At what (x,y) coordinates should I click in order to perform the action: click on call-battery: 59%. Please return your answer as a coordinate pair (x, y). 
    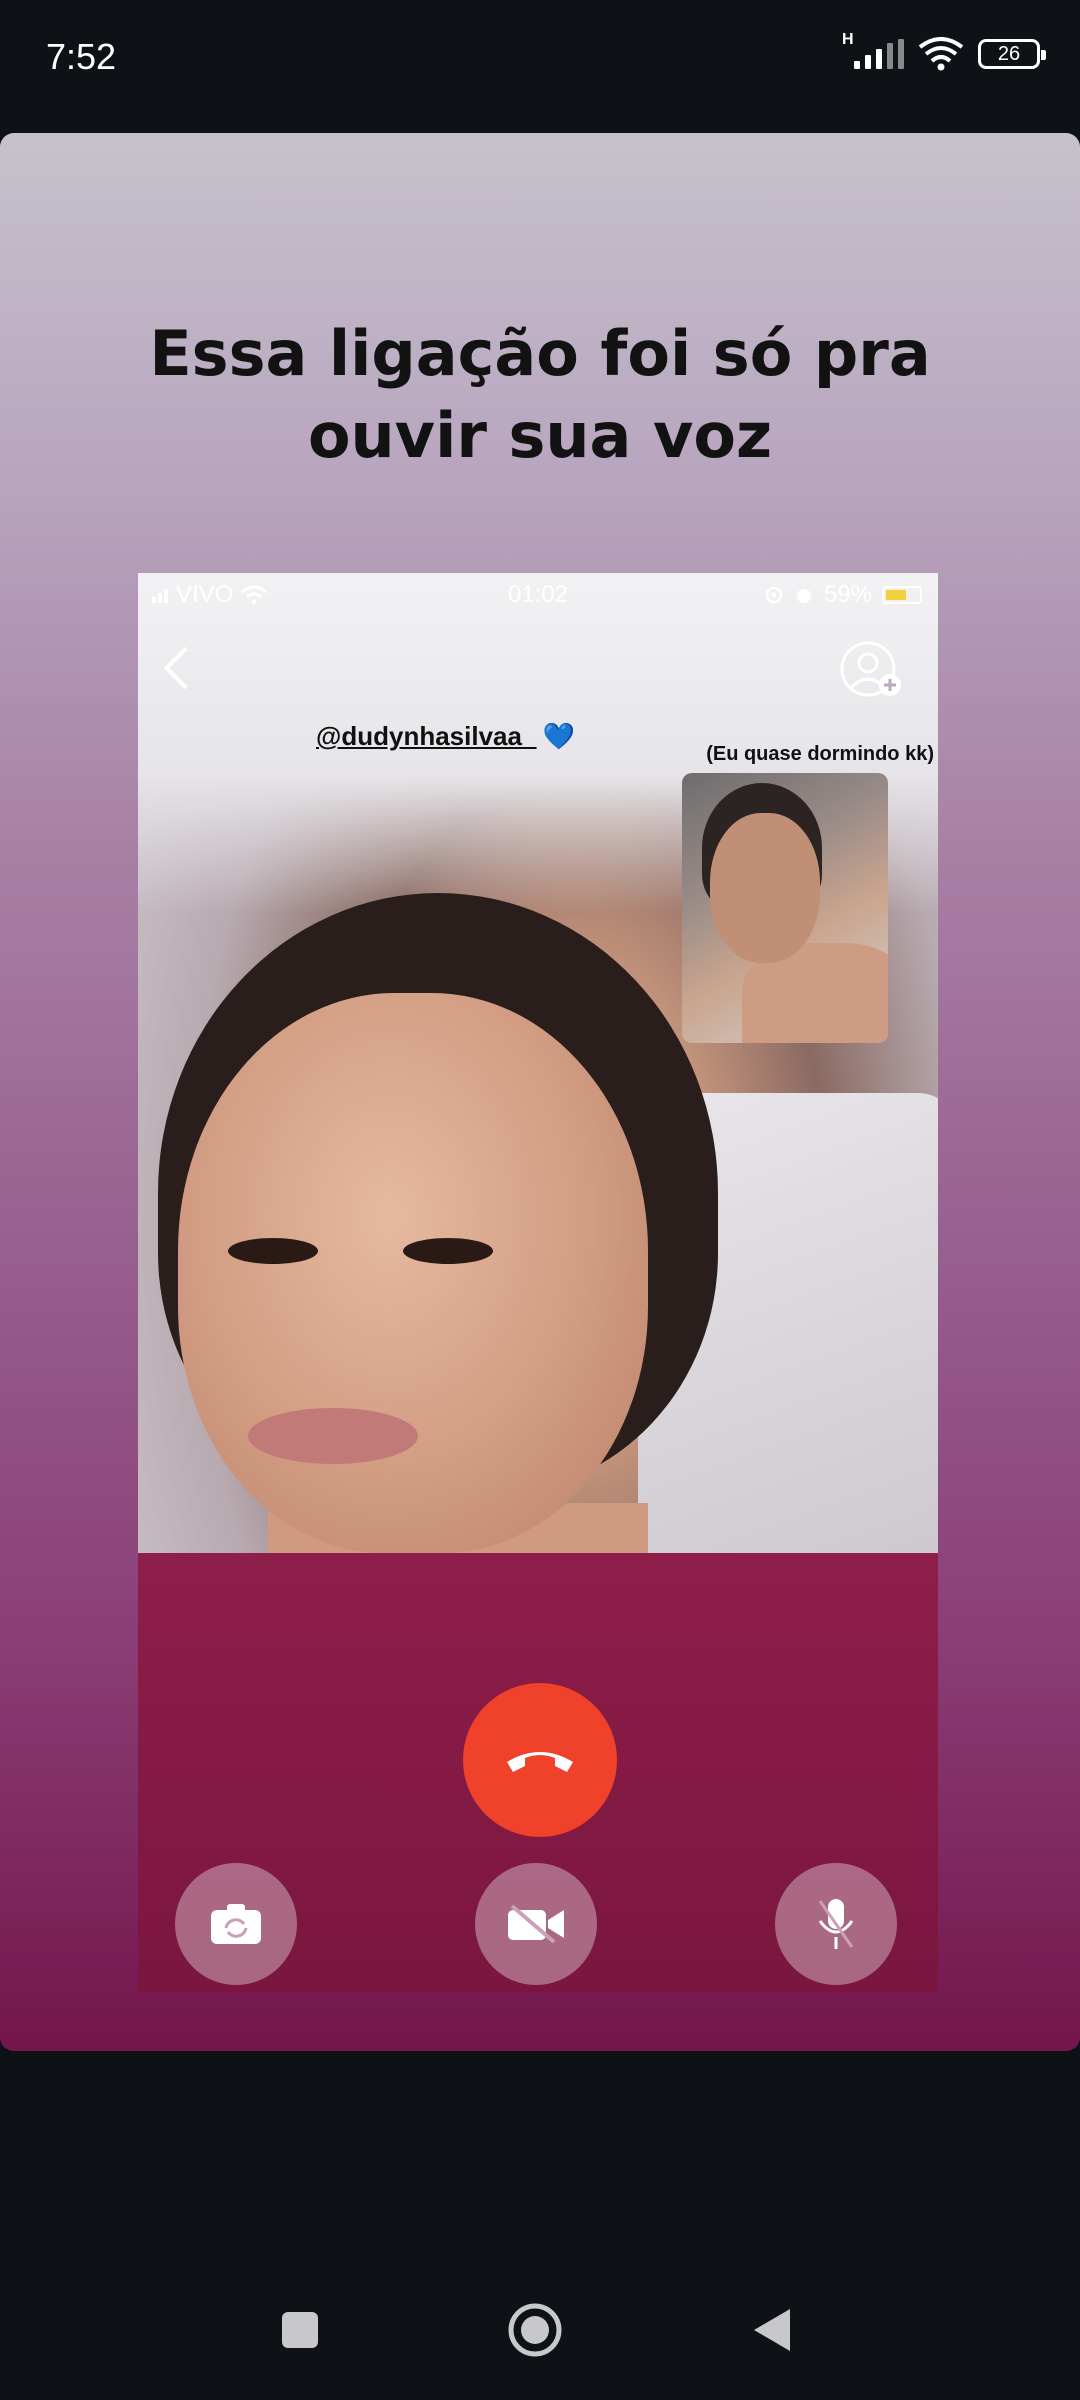
    Looking at the image, I should click on (847, 594).